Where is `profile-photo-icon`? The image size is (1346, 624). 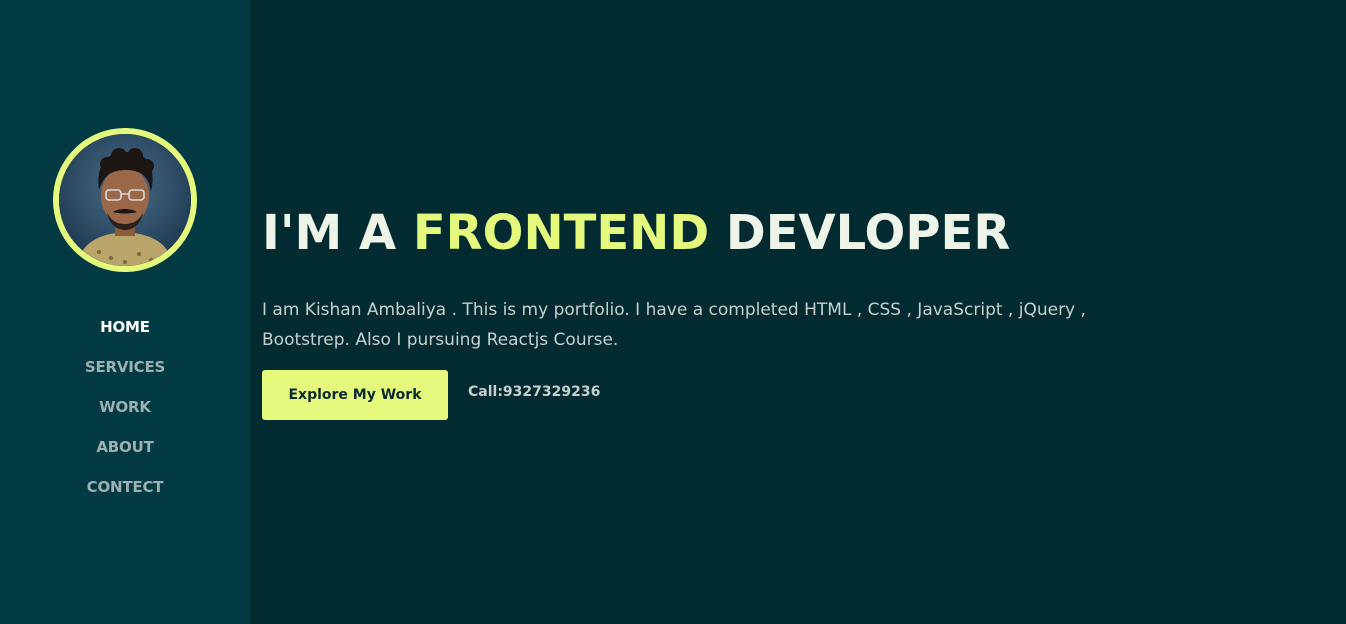 profile-photo-icon is located at coordinates (125, 200).